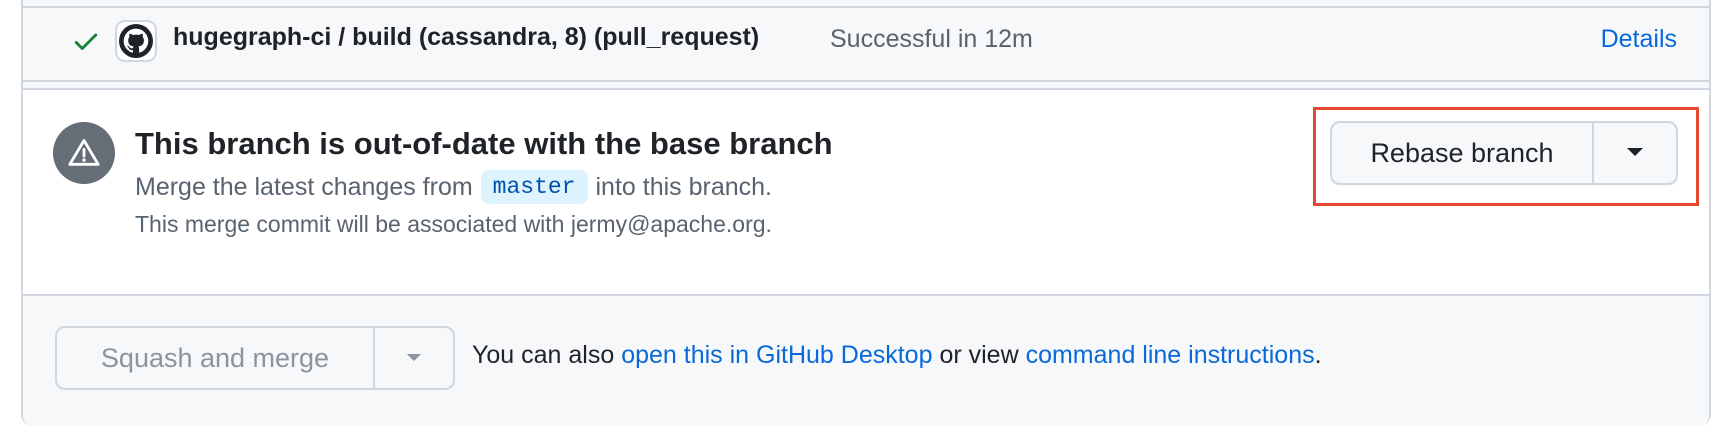  Describe the element at coordinates (1170, 355) in the screenshot. I see `command-line-instructions-link: command line instructions` at that location.